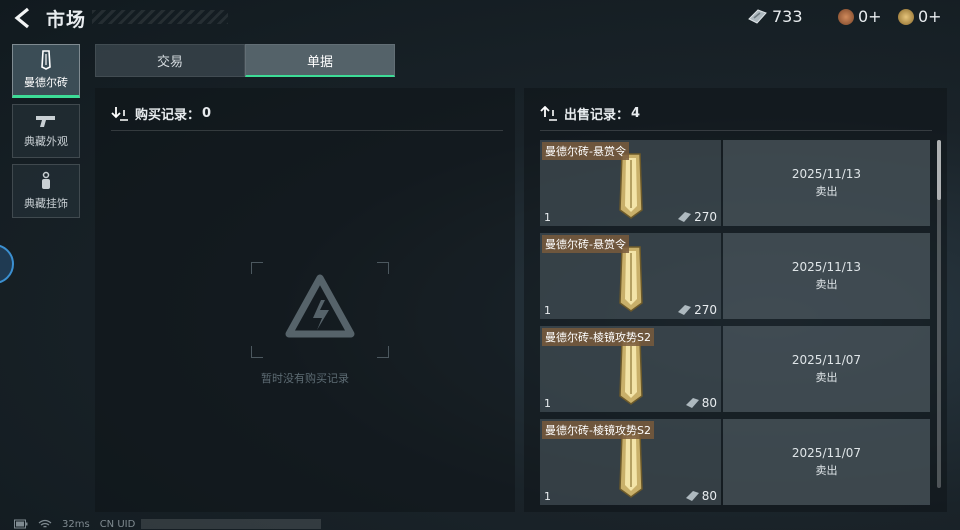 The height and width of the screenshot is (530, 960). Describe the element at coordinates (46, 60) in the screenshot. I see `mandel-brick-icon` at that location.